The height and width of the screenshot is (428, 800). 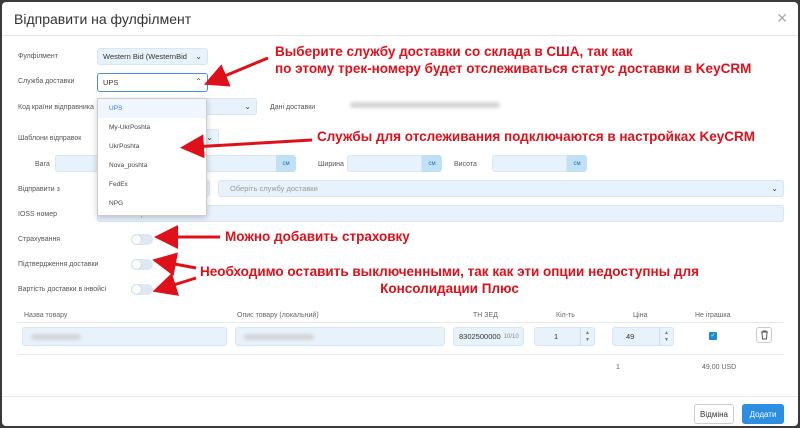 What do you see at coordinates (142, 264) in the screenshot?
I see `confirmation-toggle` at bounding box center [142, 264].